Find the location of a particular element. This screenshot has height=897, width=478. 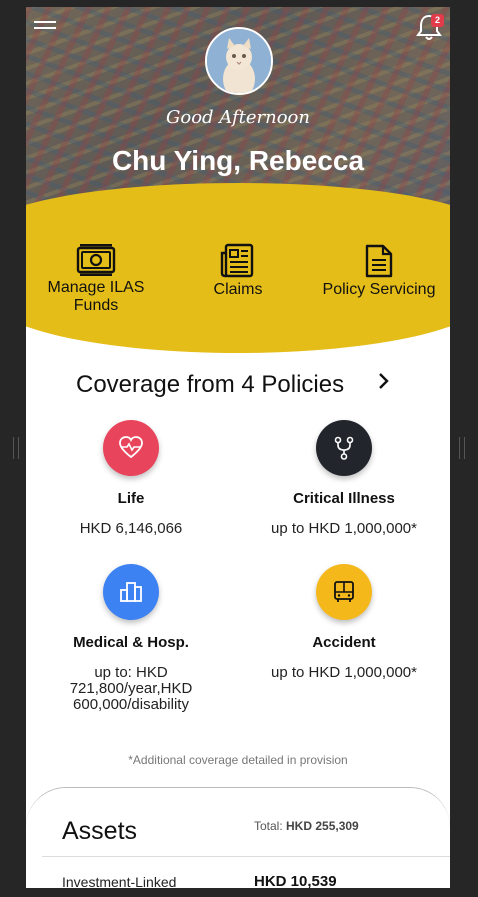

critical-illness-icon-circle is located at coordinates (344, 448).